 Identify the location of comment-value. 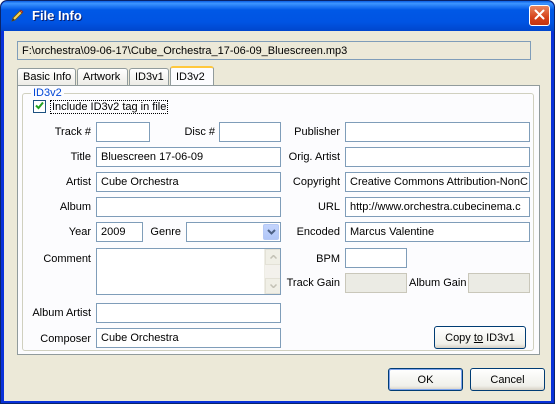
(188, 252).